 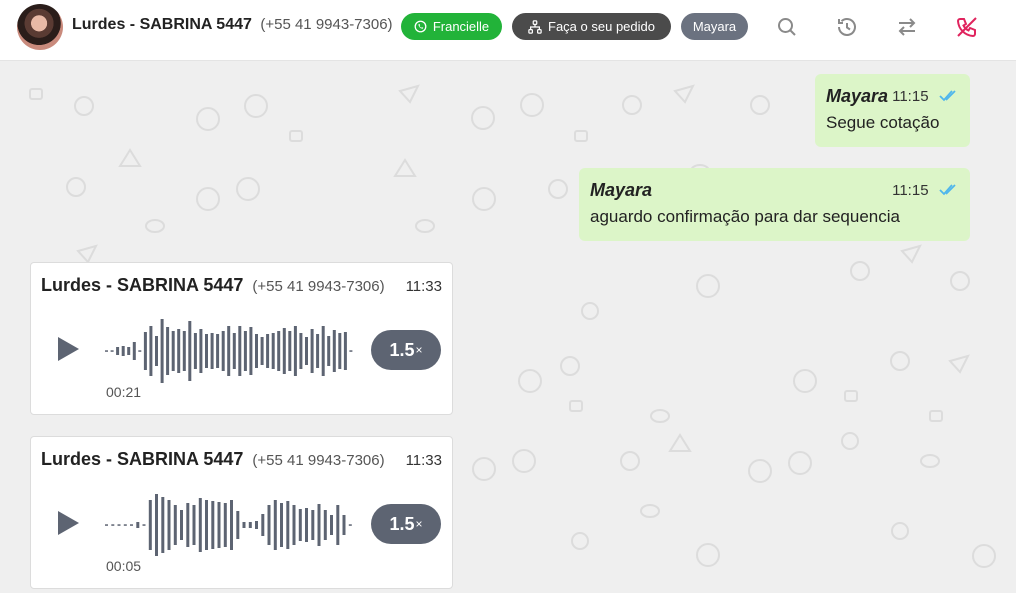 I want to click on contact-phone: (+55 41 9943-7306), so click(x=326, y=24).